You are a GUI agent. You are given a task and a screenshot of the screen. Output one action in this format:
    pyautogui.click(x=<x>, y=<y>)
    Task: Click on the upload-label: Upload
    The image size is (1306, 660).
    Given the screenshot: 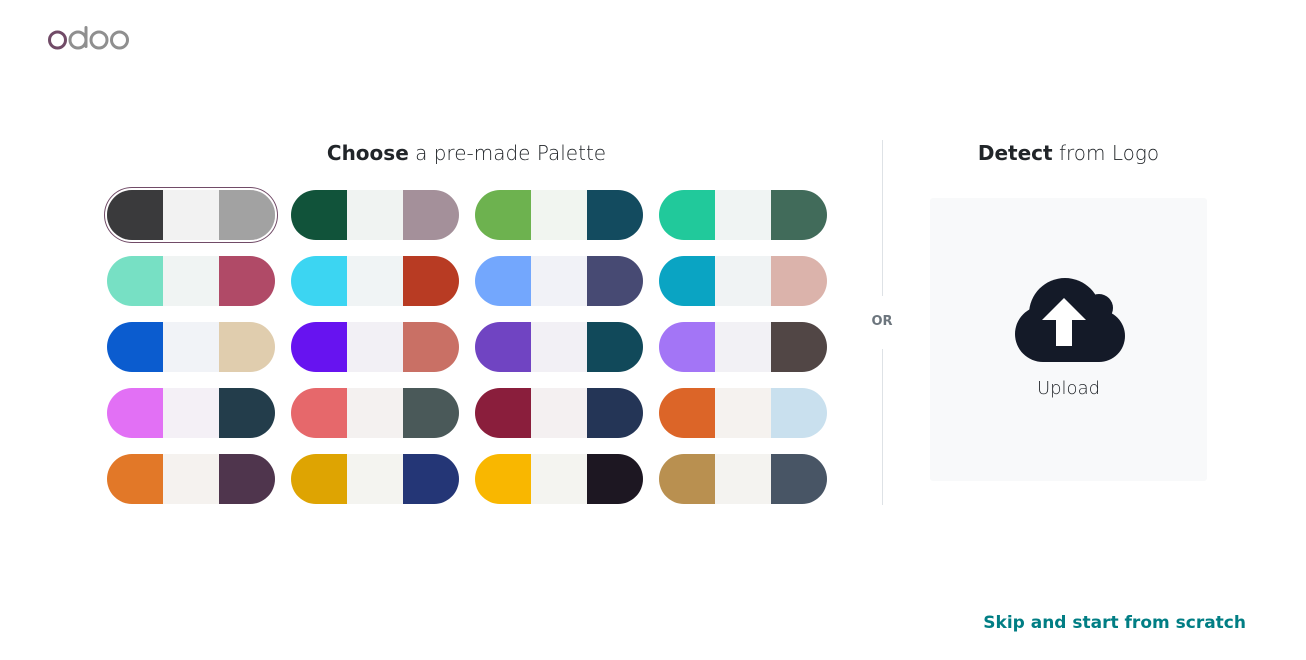 What is the action you would take?
    pyautogui.click(x=1068, y=388)
    